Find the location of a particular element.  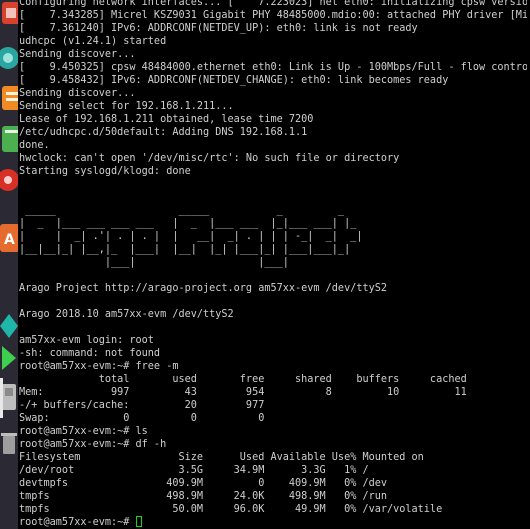

software-center-icon: A is located at coordinates (9, 240).